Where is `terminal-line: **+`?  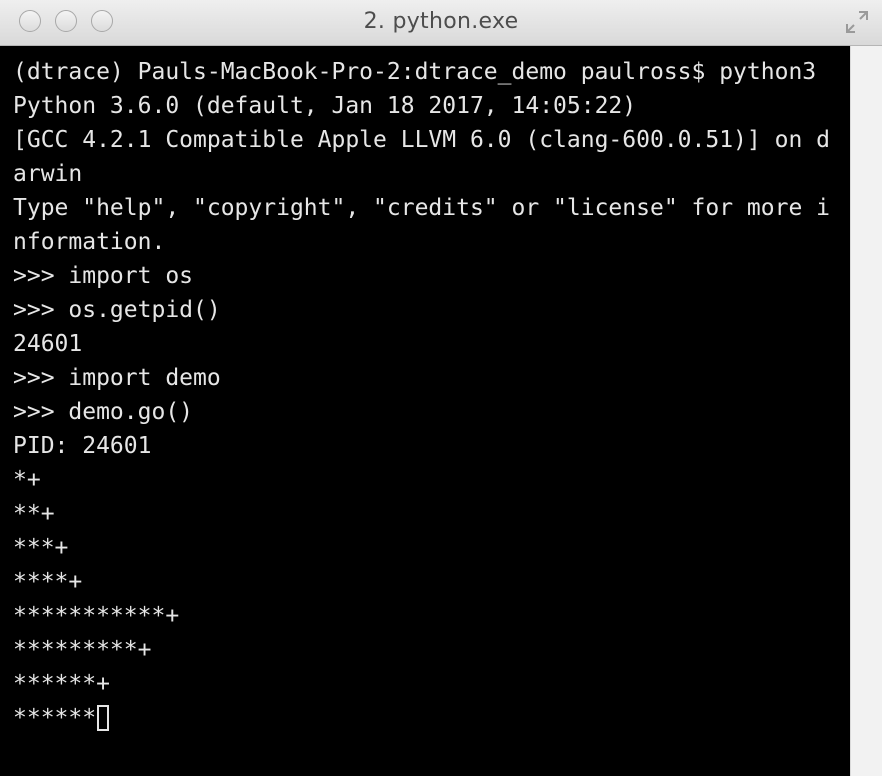 terminal-line: **+ is located at coordinates (34, 514).